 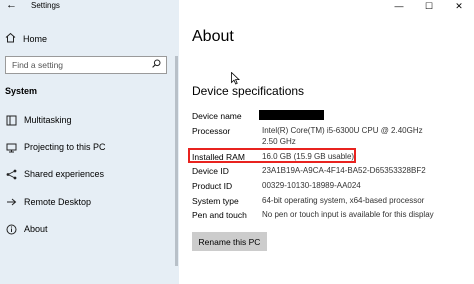 What do you see at coordinates (64, 174) in the screenshot?
I see `sidebar-item-label: Shared experiences` at bounding box center [64, 174].